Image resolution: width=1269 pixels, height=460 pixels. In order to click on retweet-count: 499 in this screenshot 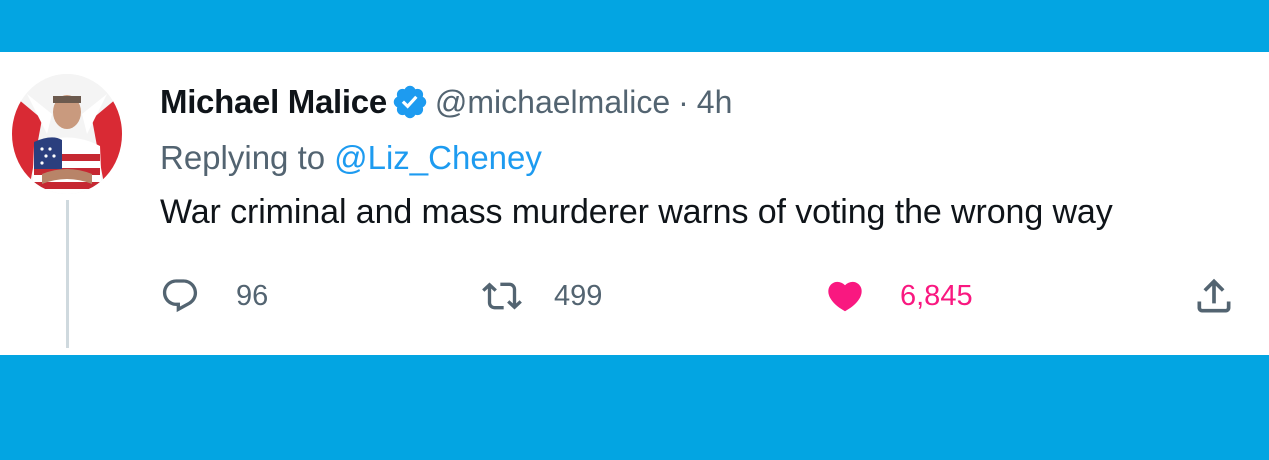, I will do `click(578, 295)`.